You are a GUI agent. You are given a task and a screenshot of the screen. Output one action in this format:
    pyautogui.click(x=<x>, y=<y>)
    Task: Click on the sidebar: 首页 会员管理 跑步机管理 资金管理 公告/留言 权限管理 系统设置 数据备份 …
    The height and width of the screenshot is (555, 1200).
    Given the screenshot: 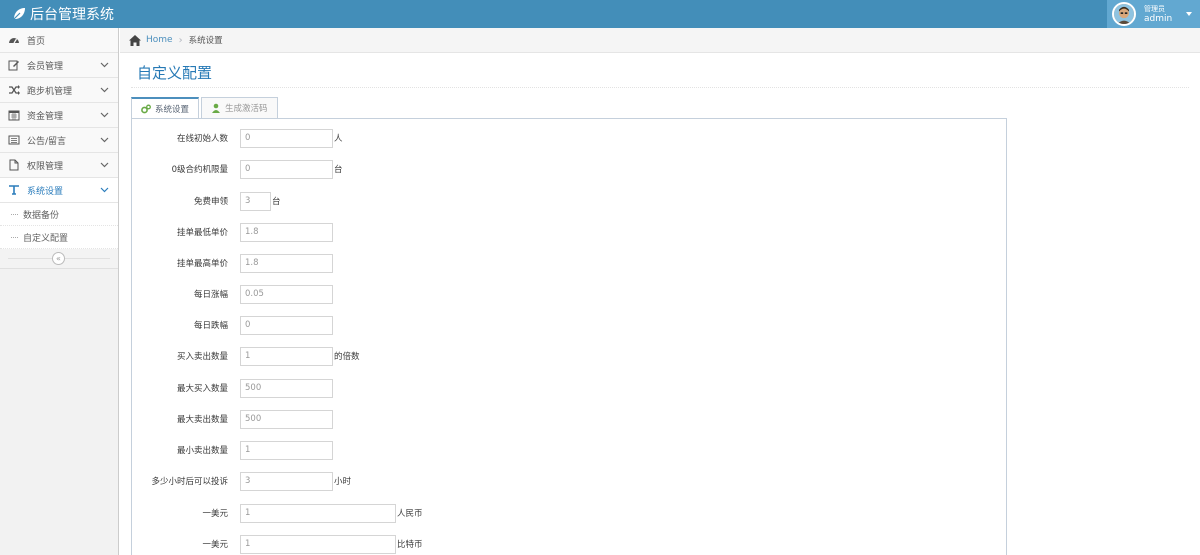 What is the action you would take?
    pyautogui.click(x=59, y=291)
    